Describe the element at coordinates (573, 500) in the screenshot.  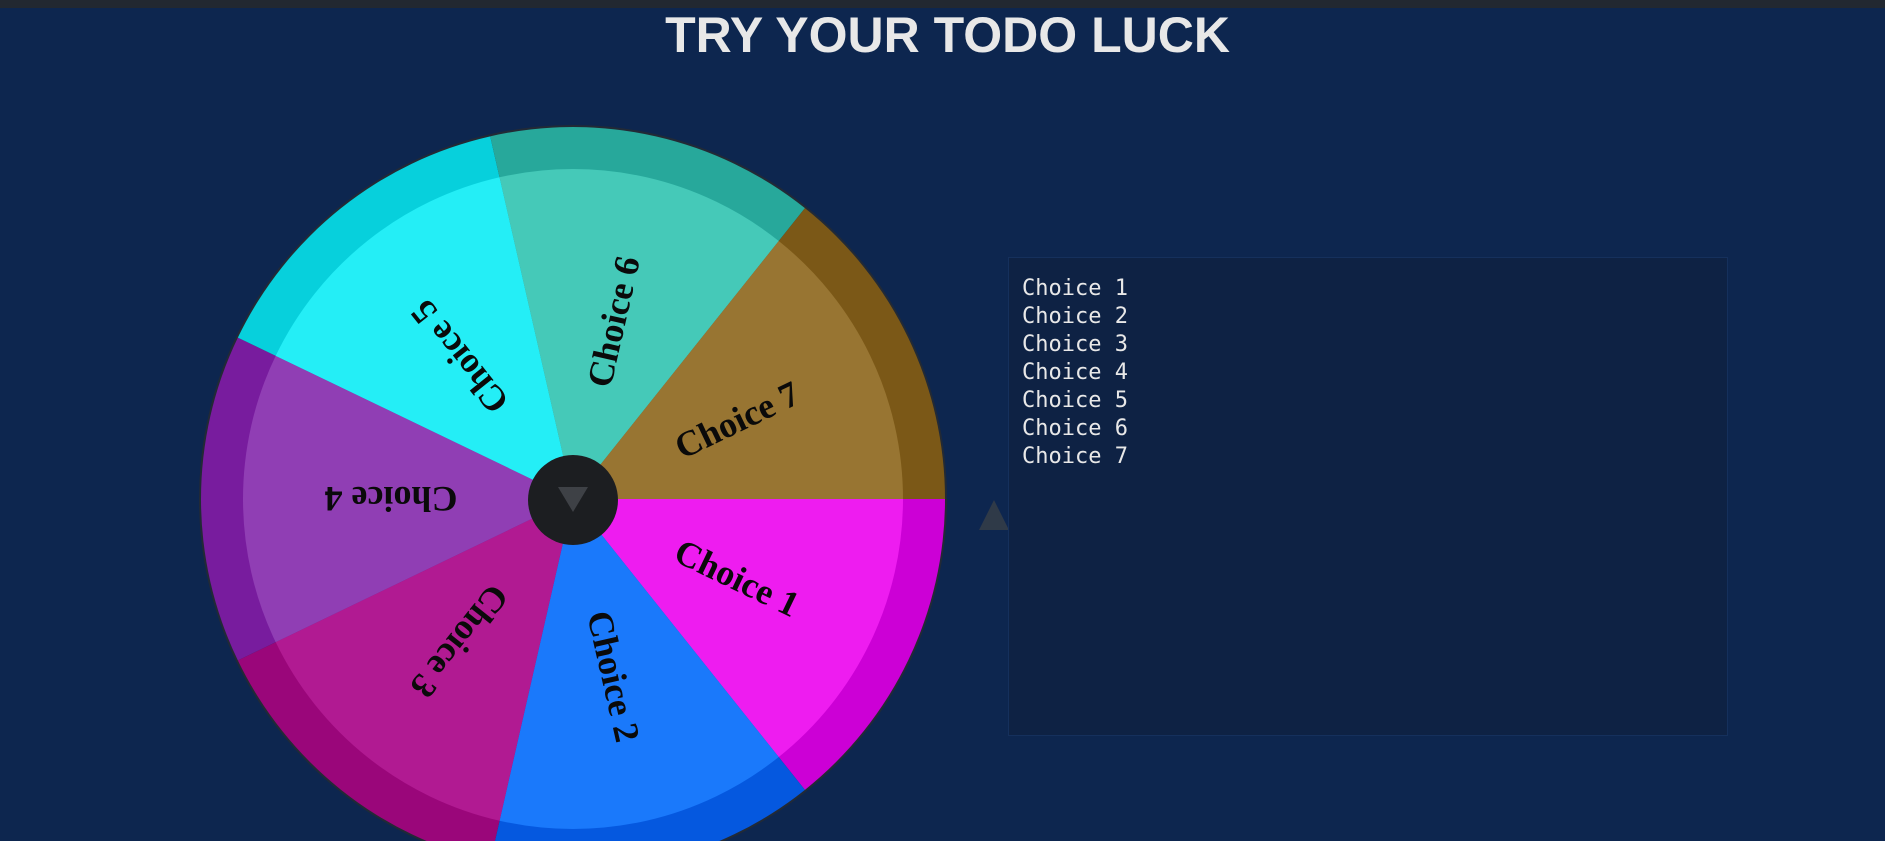
I see `spin-button` at that location.